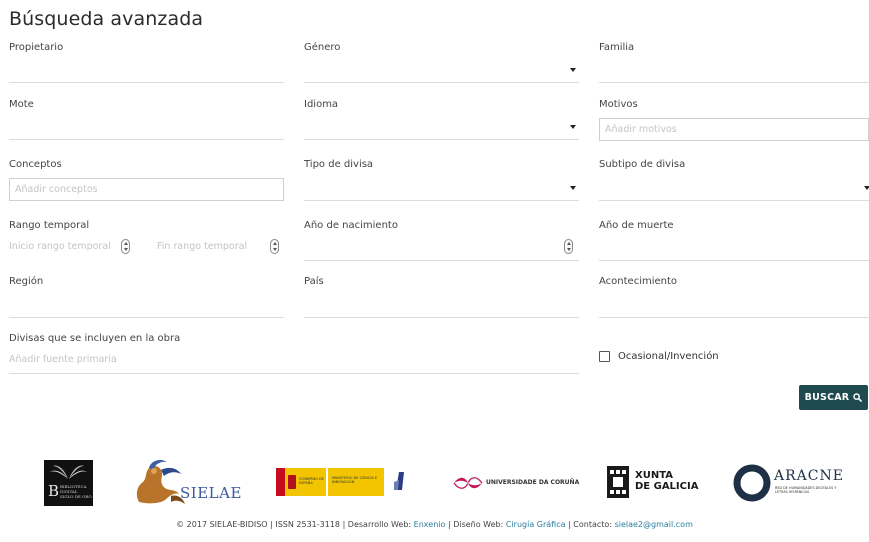 Image resolution: width=869 pixels, height=542 pixels. What do you see at coordinates (752, 483) in the screenshot?
I see `aracne-ring-icon` at bounding box center [752, 483].